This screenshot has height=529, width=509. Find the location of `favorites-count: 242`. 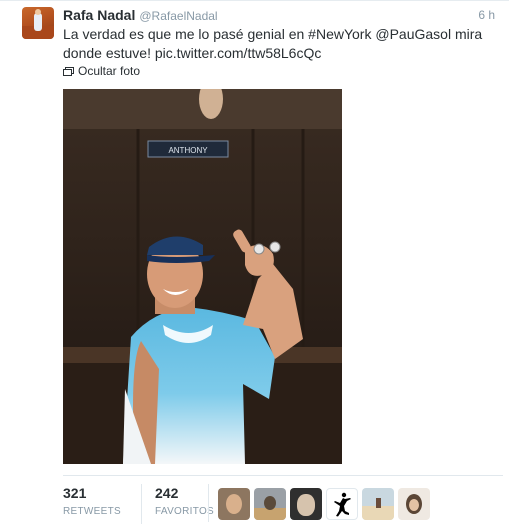

favorites-count: 242 is located at coordinates (167, 493).